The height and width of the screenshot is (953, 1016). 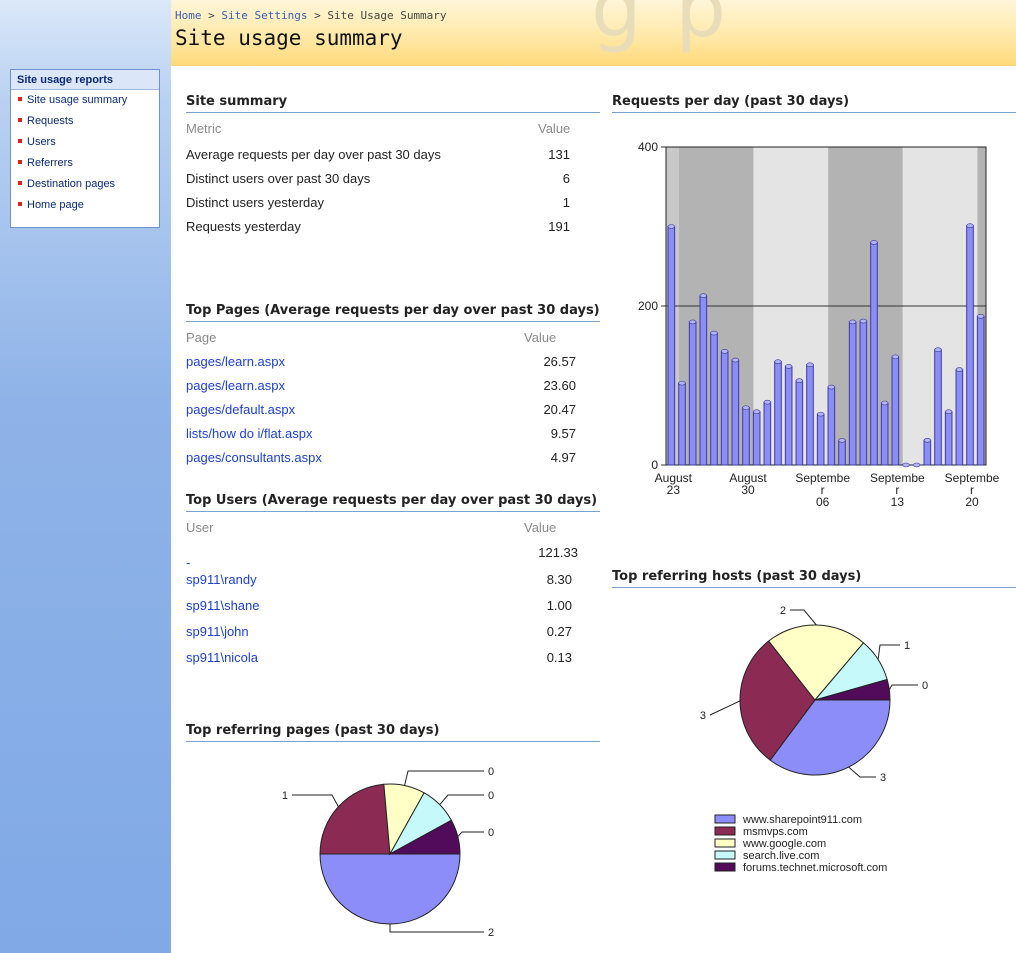 I want to click on top-user-link: sp911\shane, so click(x=223, y=605).